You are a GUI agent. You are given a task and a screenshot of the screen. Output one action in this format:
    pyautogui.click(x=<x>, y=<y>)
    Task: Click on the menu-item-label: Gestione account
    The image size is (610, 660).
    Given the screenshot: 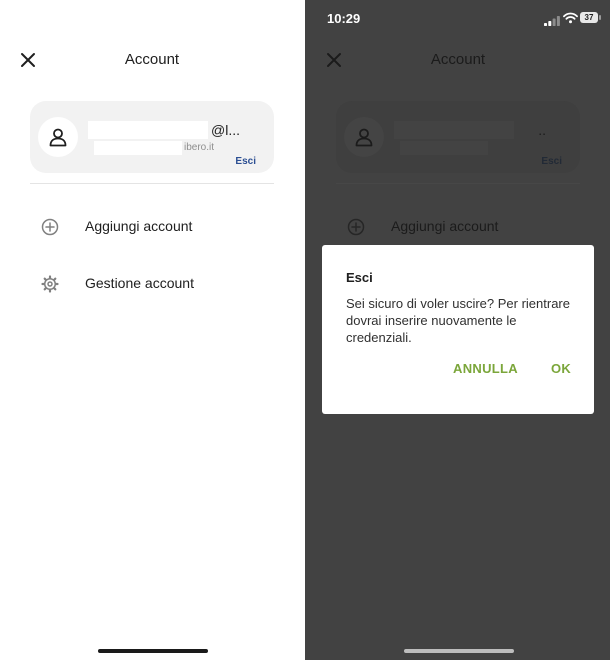 What is the action you would take?
    pyautogui.click(x=139, y=283)
    